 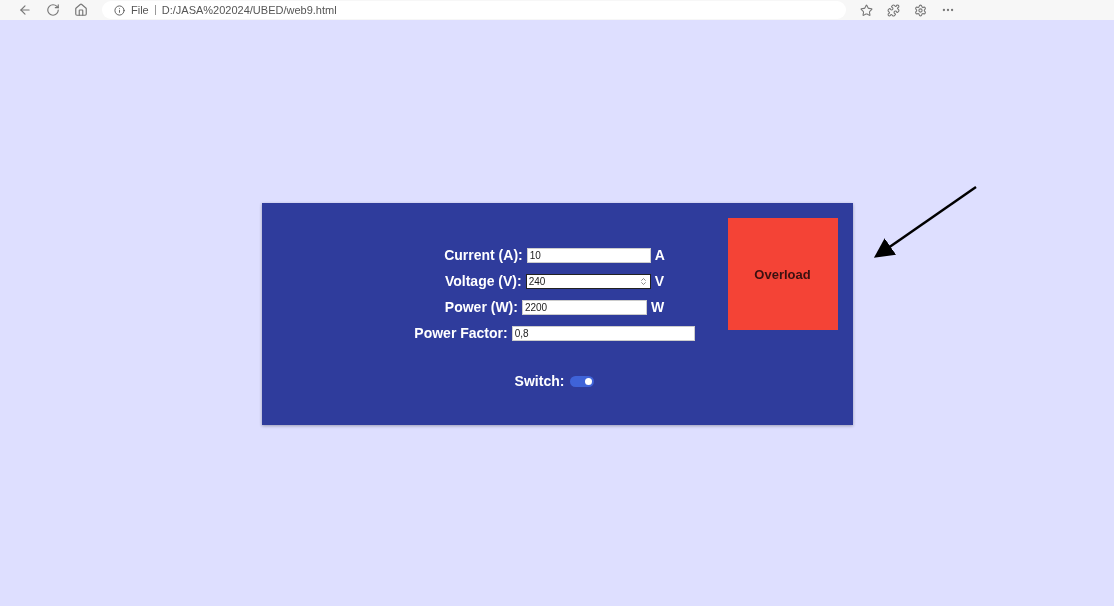 What do you see at coordinates (81, 10) in the screenshot?
I see `home-icon` at bounding box center [81, 10].